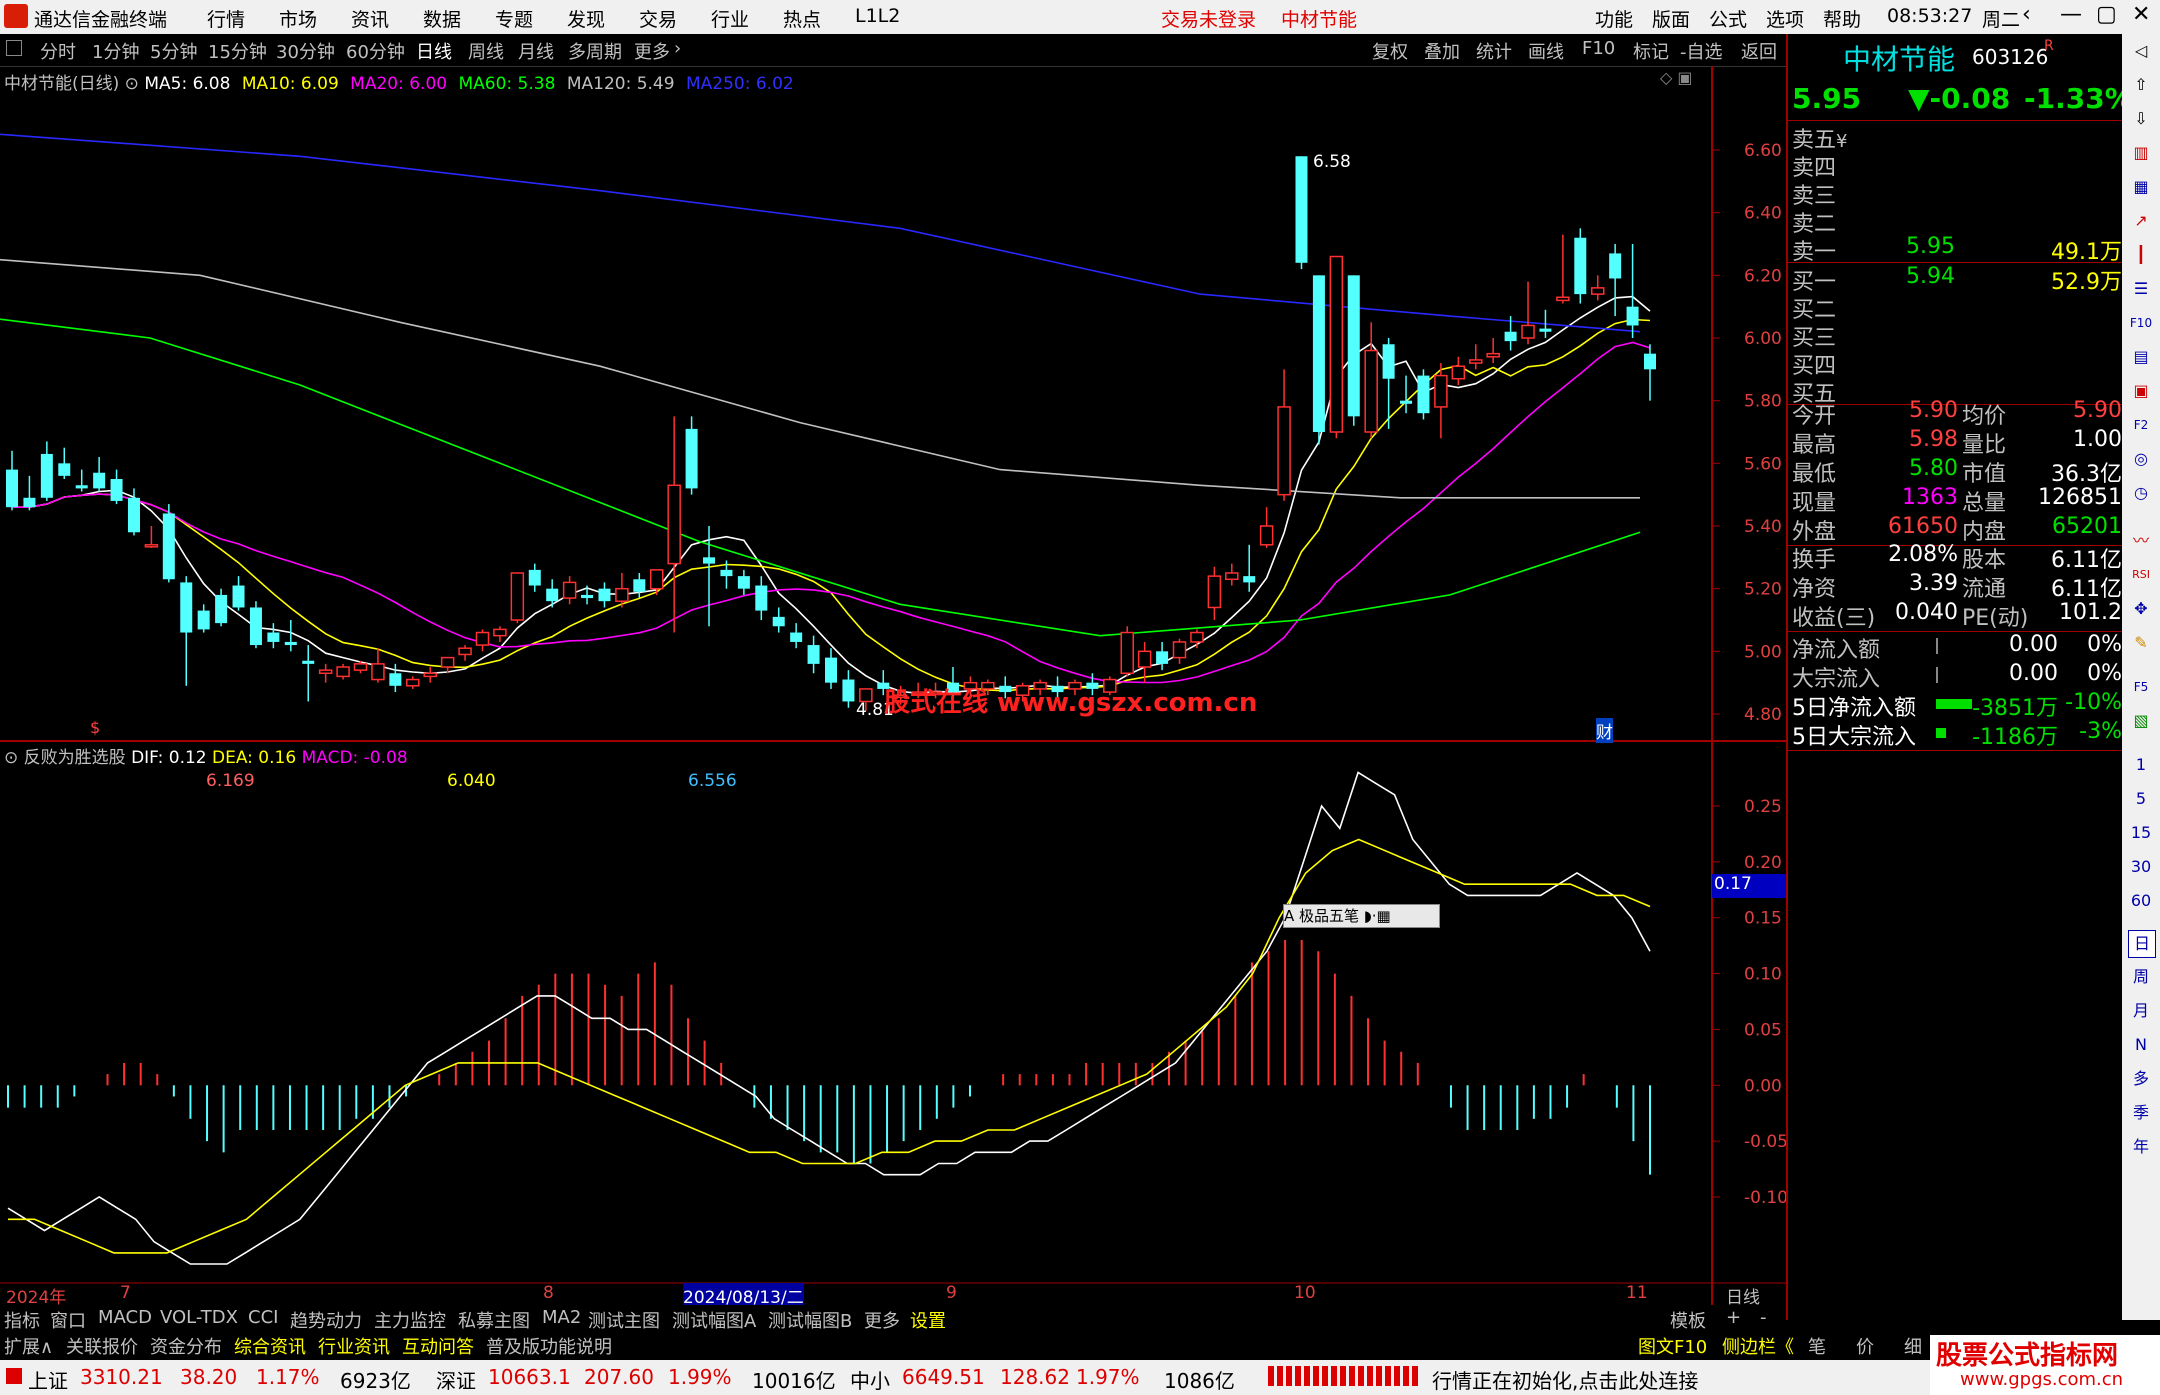 Image resolution: width=2160 pixels, height=1395 pixels. What do you see at coordinates (1565, 1379) in the screenshot?
I see `status-message: 行情正在初始化,点击此处连接` at bounding box center [1565, 1379].